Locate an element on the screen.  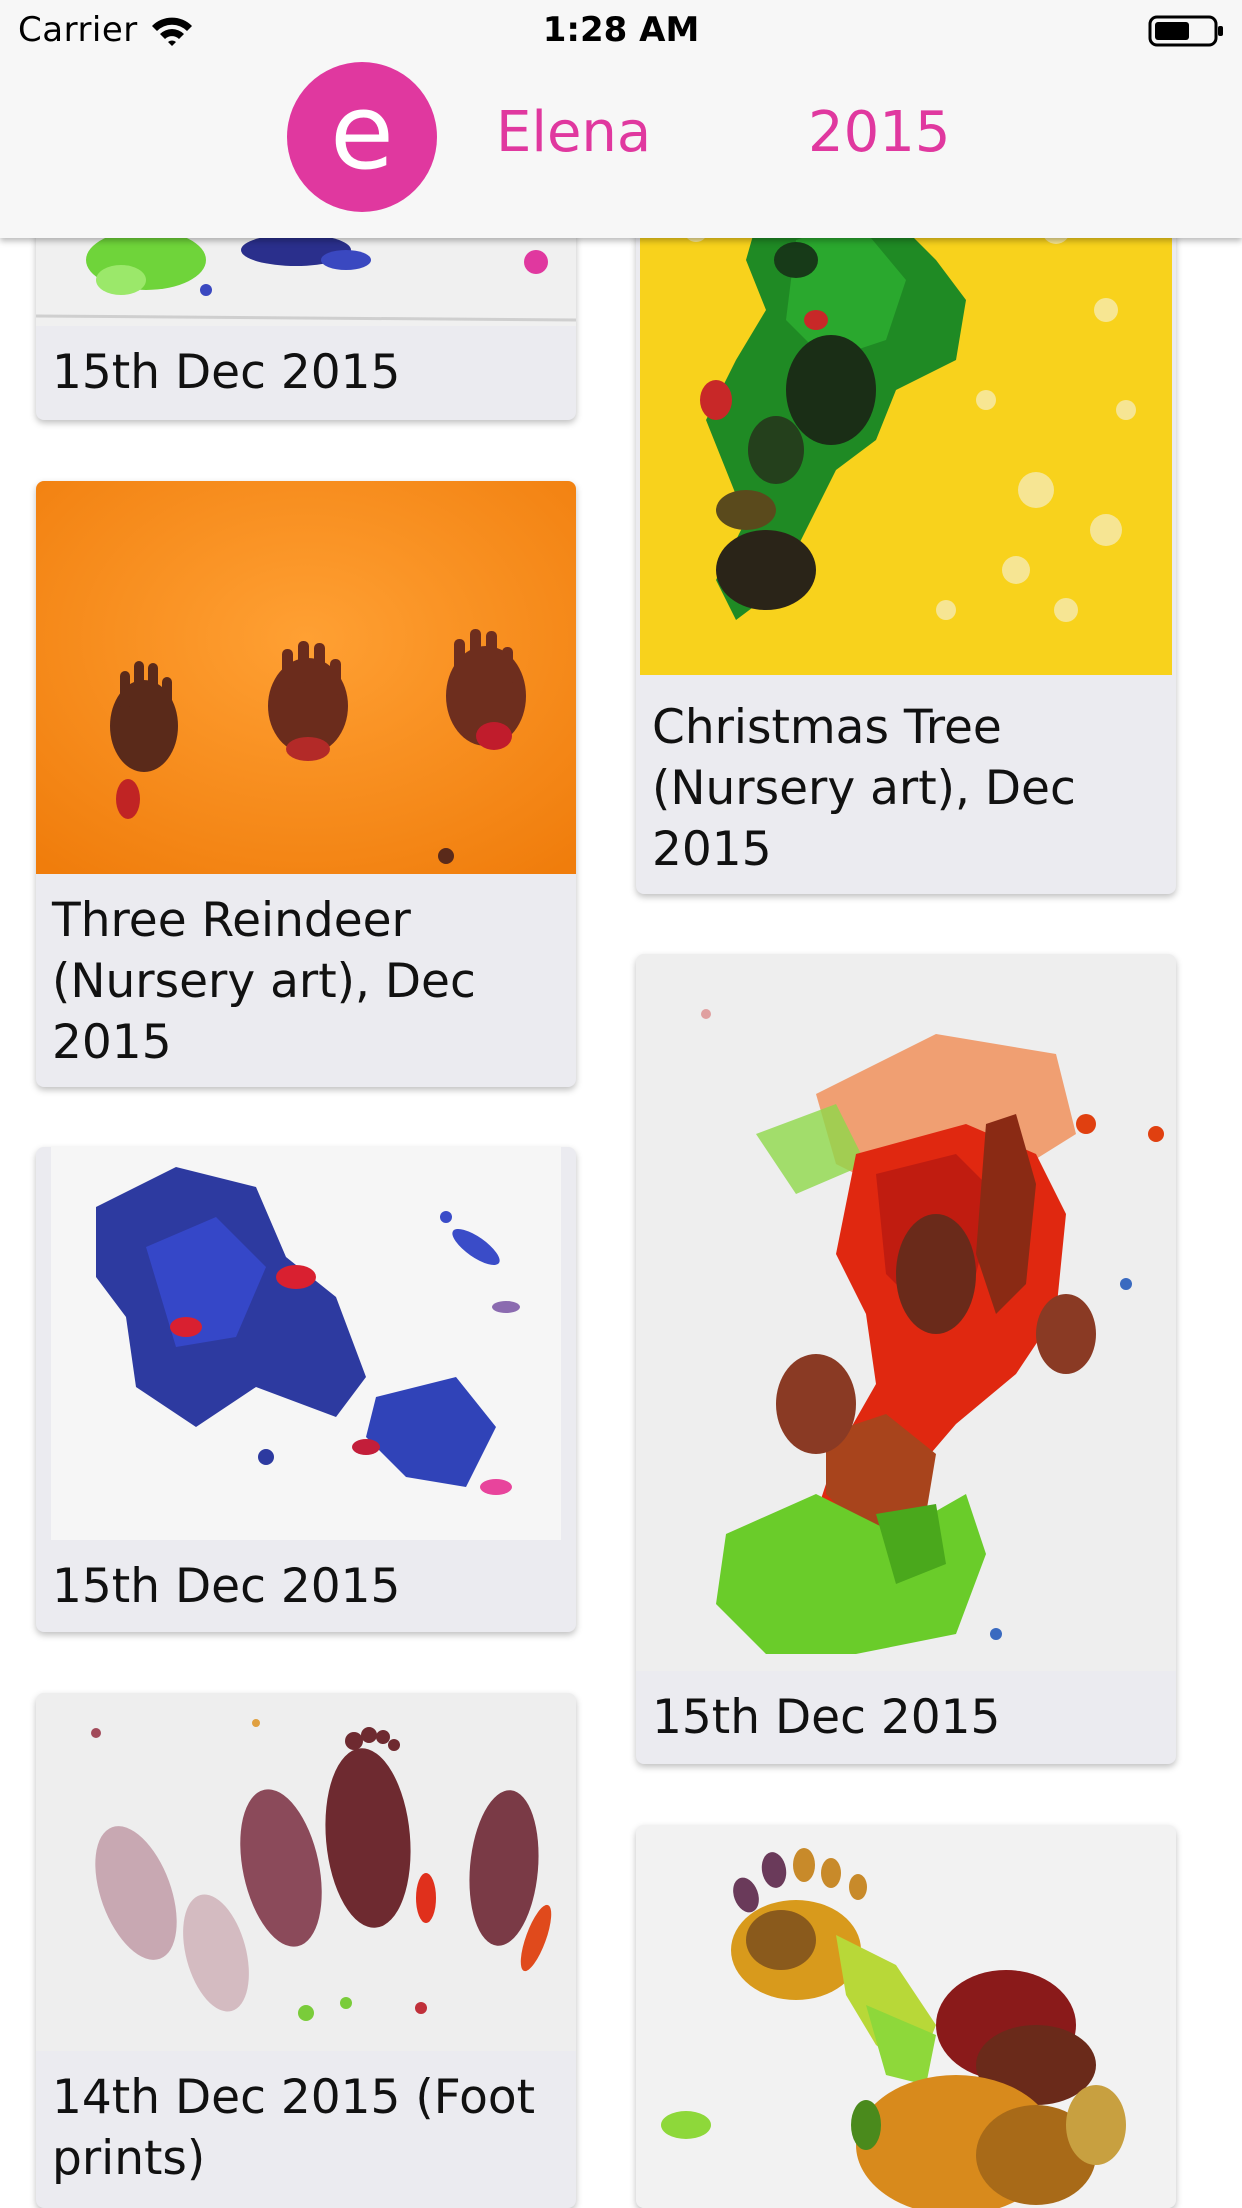
battery-icon is located at coordinates (1185, 31).